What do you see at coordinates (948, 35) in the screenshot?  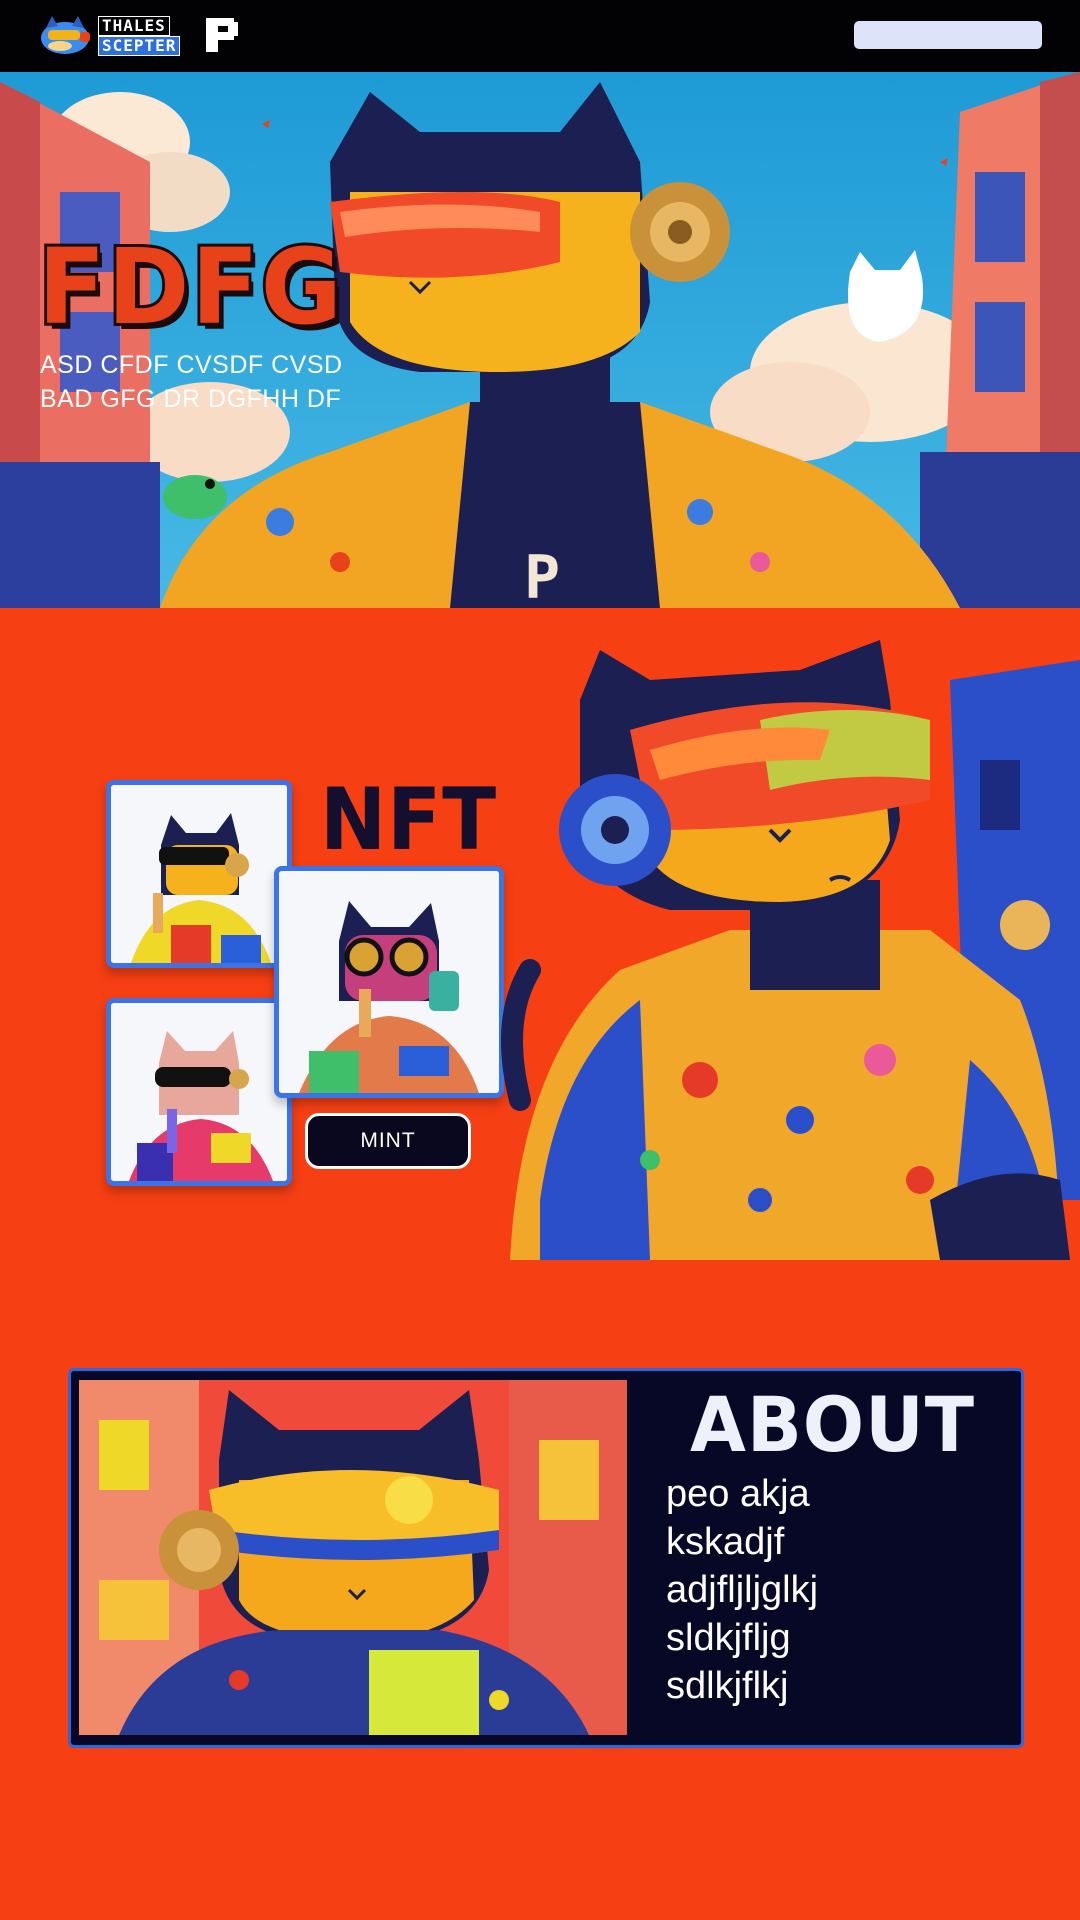 I see `search-input` at bounding box center [948, 35].